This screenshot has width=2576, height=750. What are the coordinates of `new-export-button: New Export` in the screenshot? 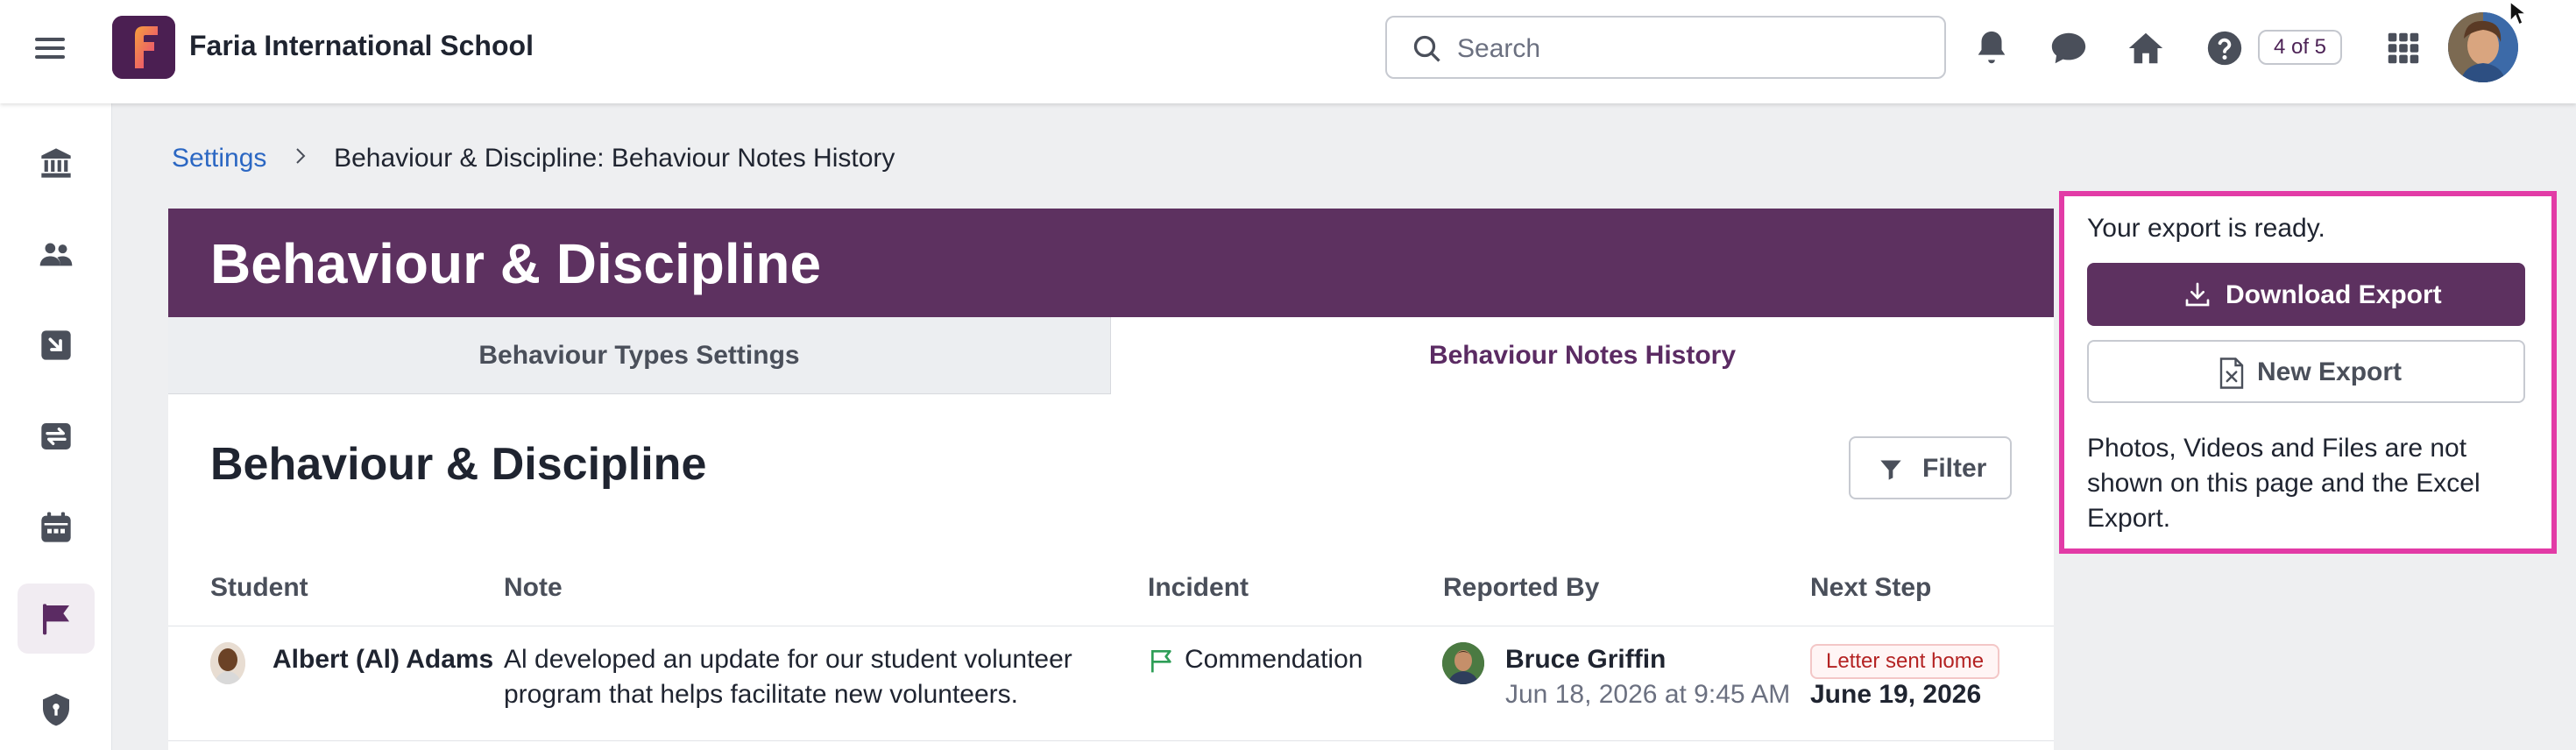 It's located at (2306, 371).